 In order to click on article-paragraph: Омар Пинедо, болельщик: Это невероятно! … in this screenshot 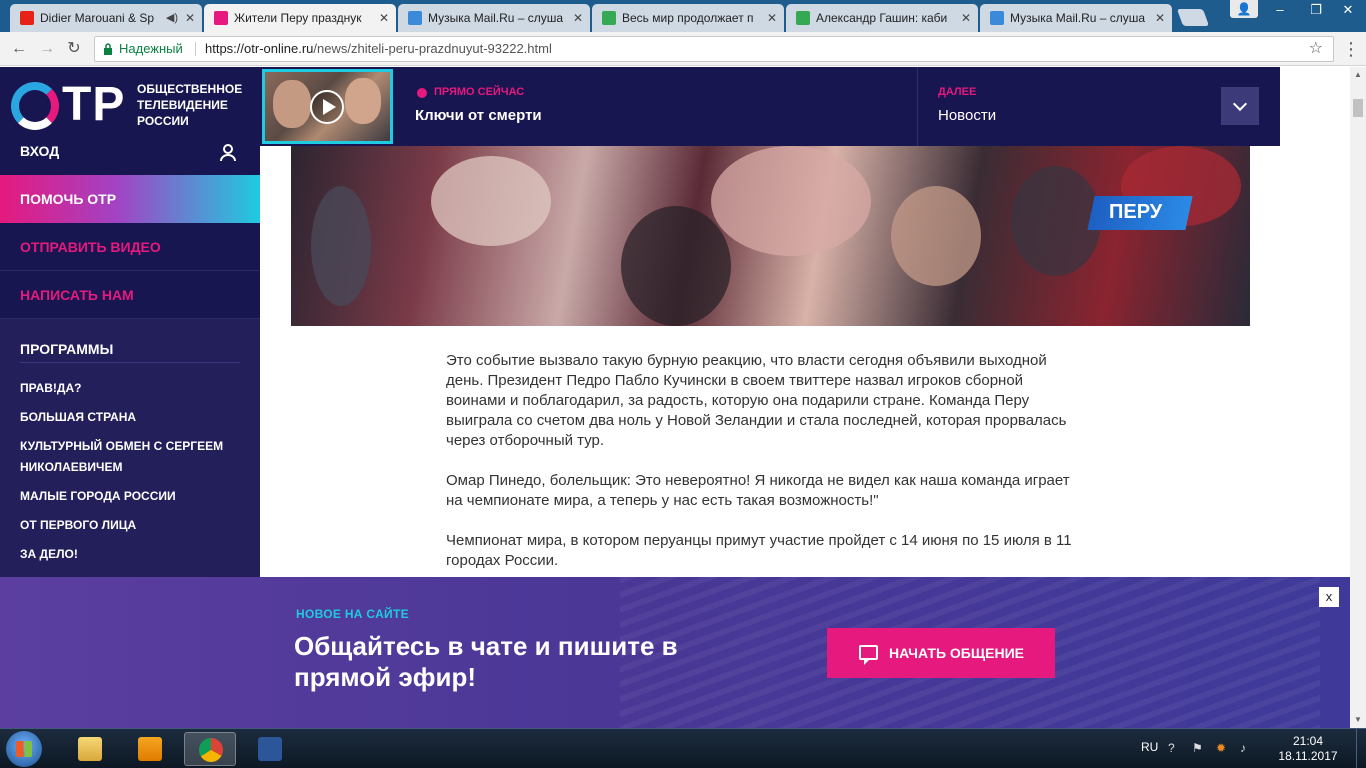, I will do `click(758, 490)`.